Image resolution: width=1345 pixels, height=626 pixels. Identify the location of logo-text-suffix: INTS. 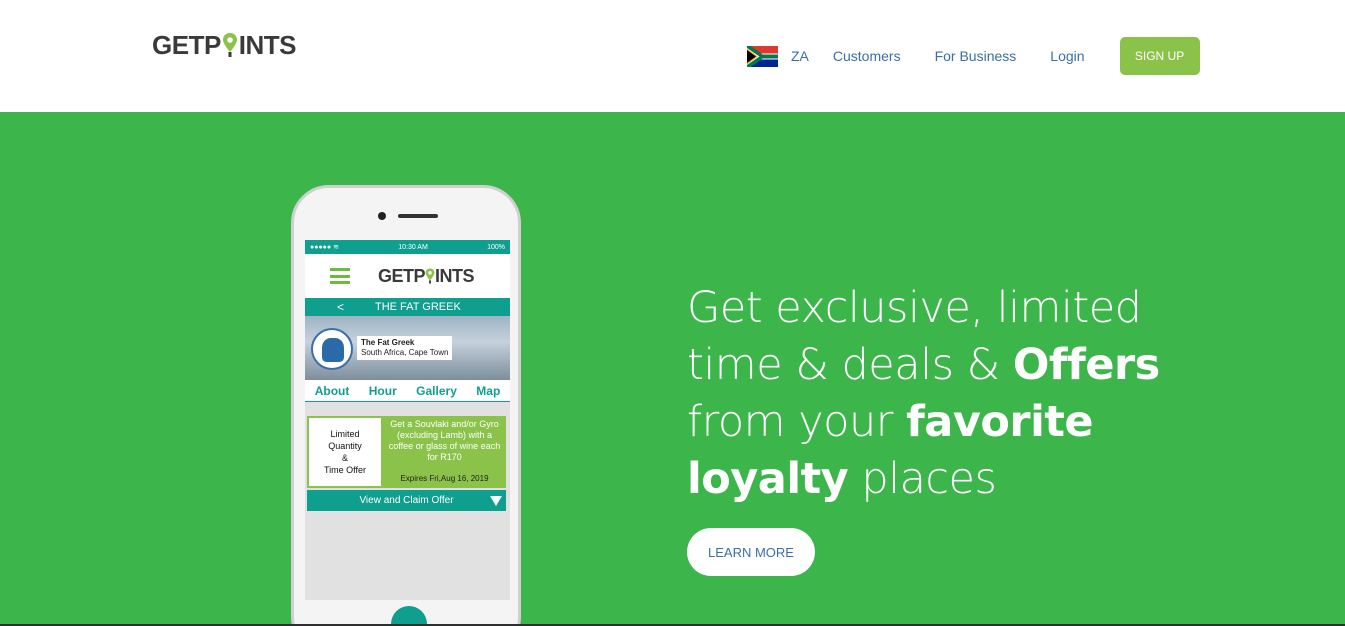
(267, 44).